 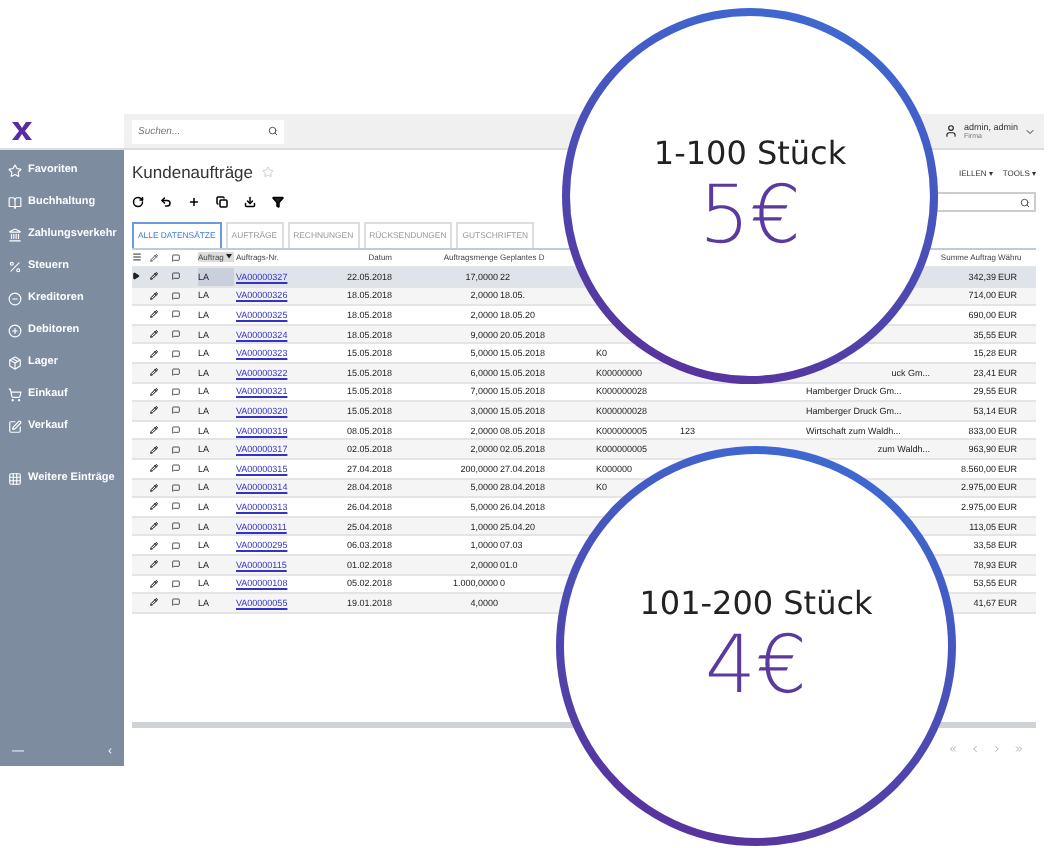 What do you see at coordinates (15, 170) in the screenshot?
I see `star-icon` at bounding box center [15, 170].